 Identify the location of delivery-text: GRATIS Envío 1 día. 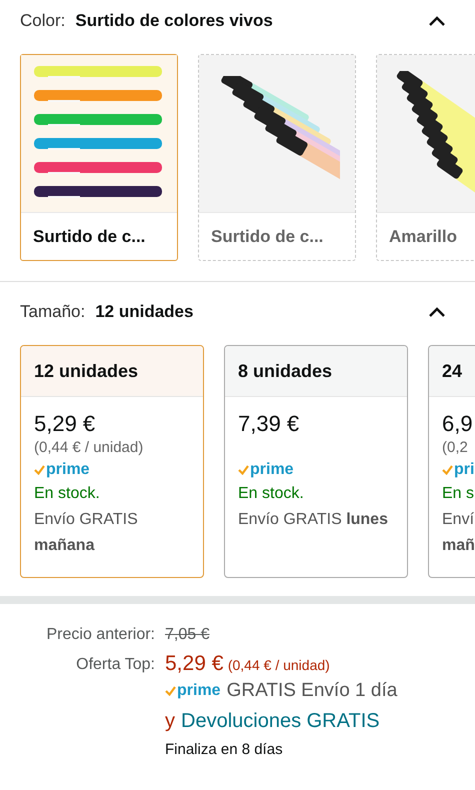
(312, 691).